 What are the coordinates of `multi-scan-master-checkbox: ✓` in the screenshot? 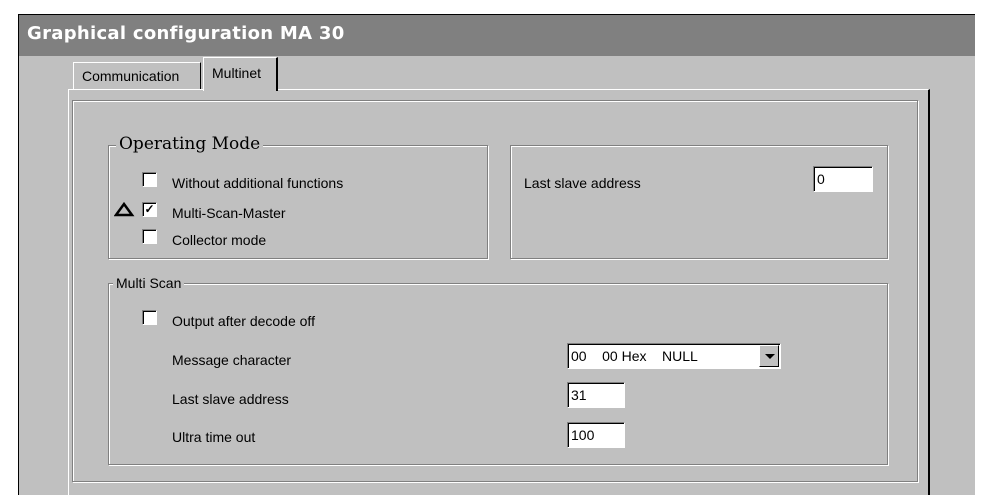 It's located at (149, 209).